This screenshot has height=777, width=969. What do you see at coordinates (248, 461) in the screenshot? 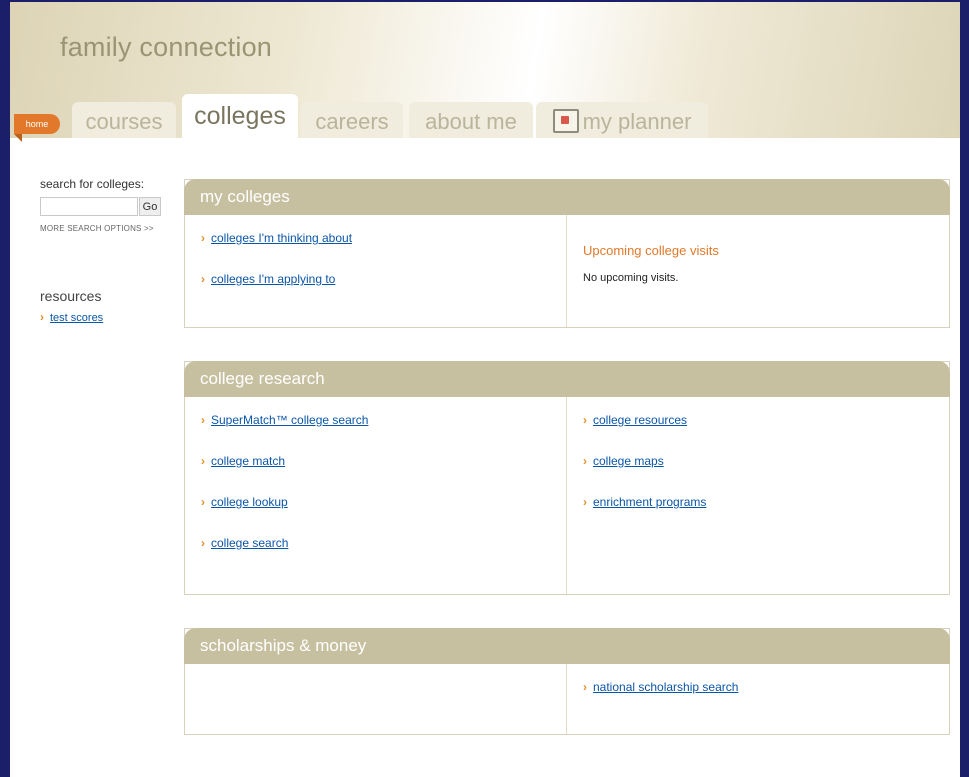
I see `college-match-link: college match` at bounding box center [248, 461].